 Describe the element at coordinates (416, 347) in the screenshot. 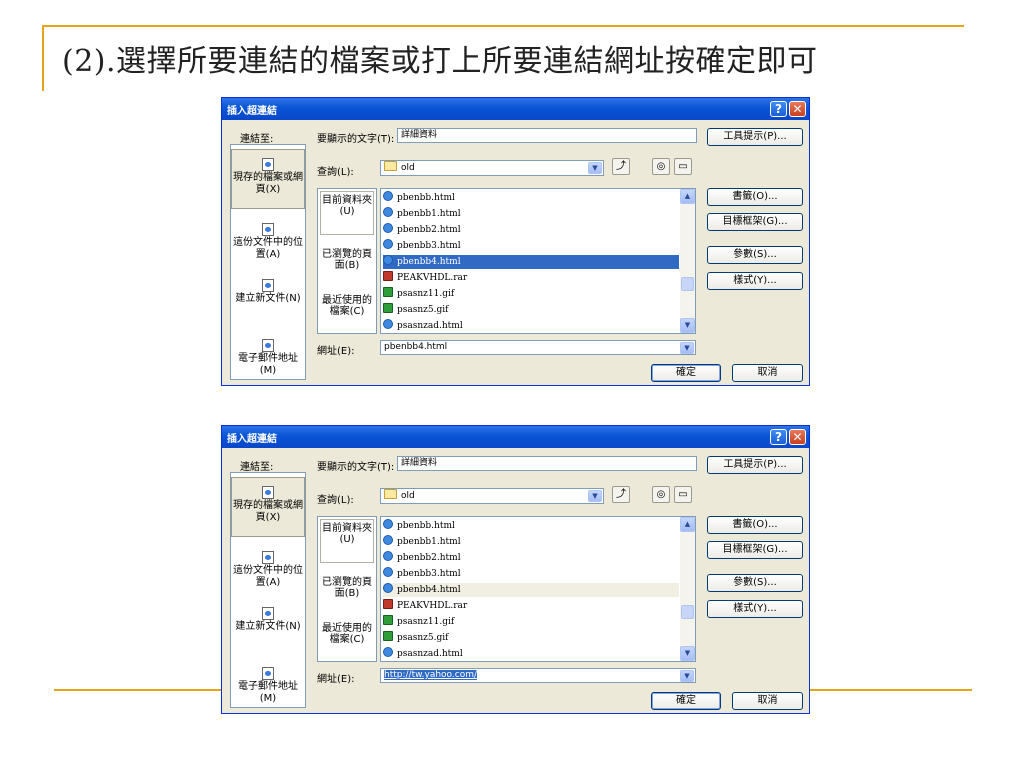

I see `address-value: pbenbb4.html` at that location.